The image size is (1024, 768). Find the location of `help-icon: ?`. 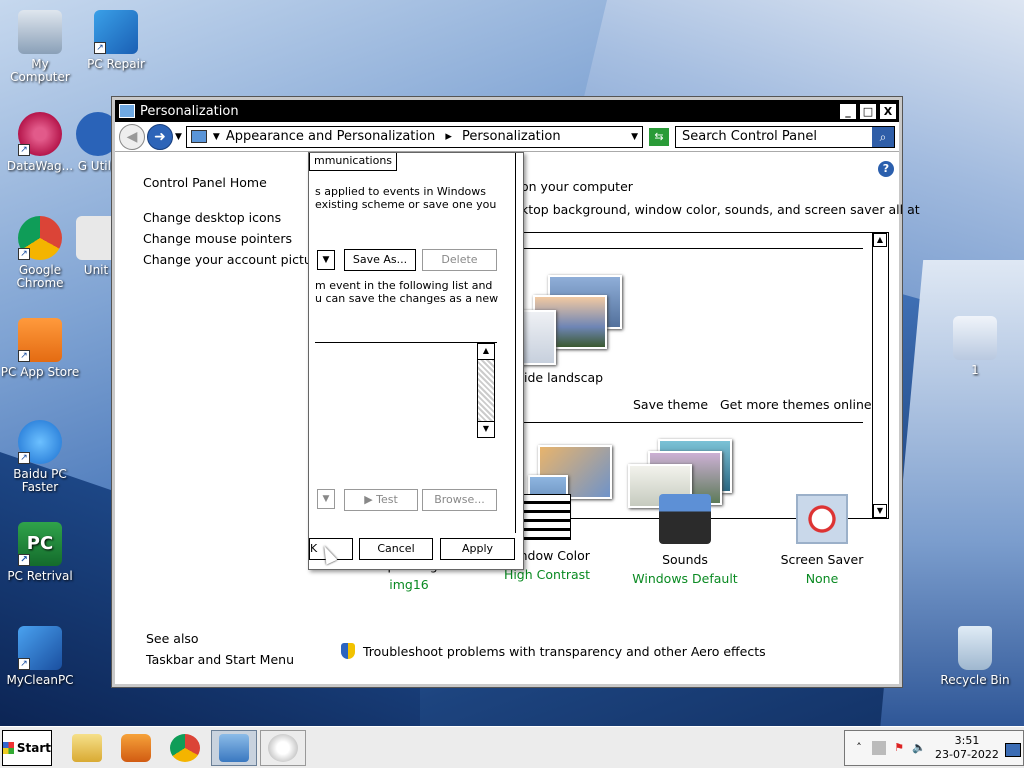

help-icon: ? is located at coordinates (886, 169).